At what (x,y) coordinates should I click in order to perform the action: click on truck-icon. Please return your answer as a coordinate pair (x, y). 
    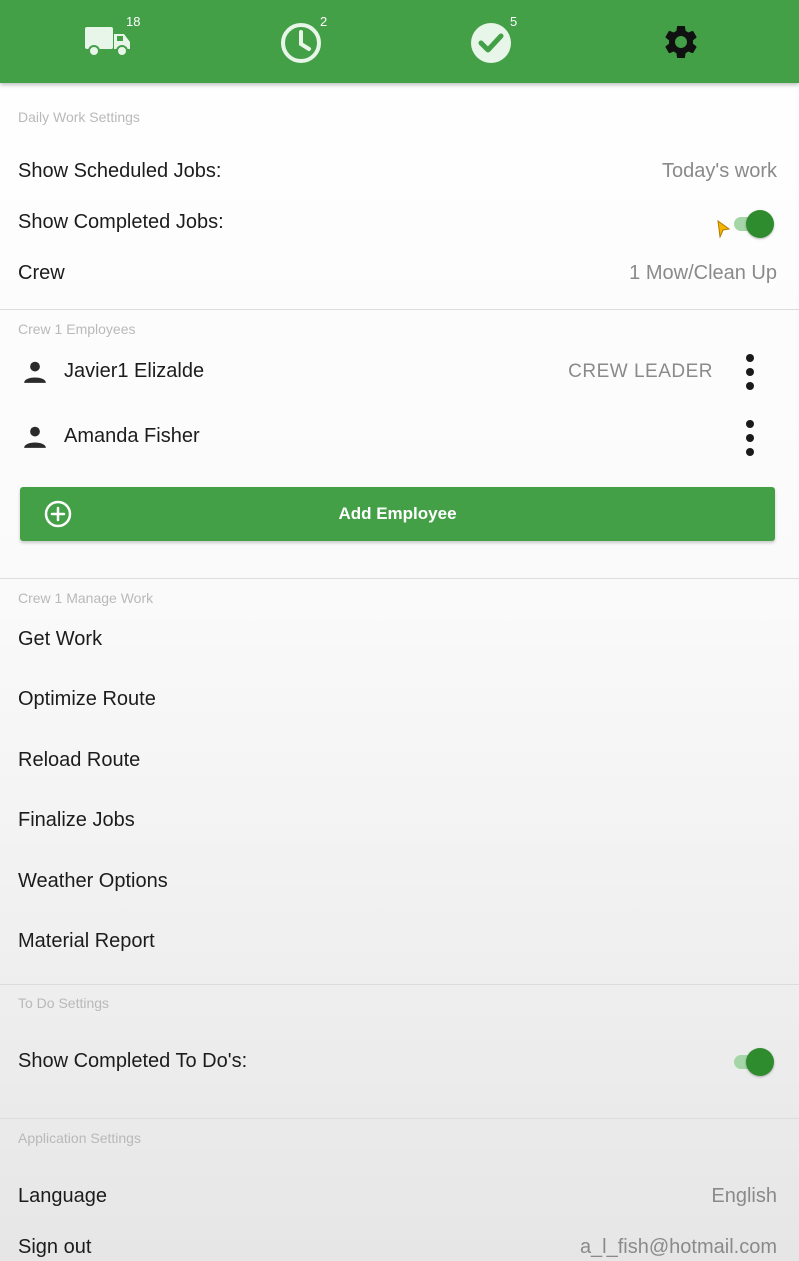
    Looking at the image, I should click on (107, 42).